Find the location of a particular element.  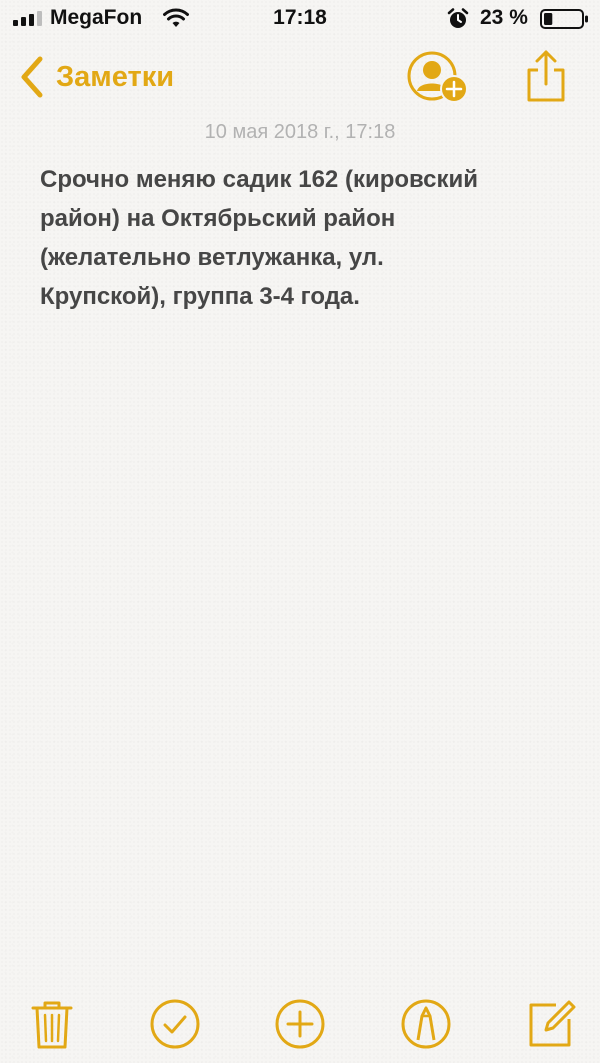

markup-icon is located at coordinates (426, 1024).